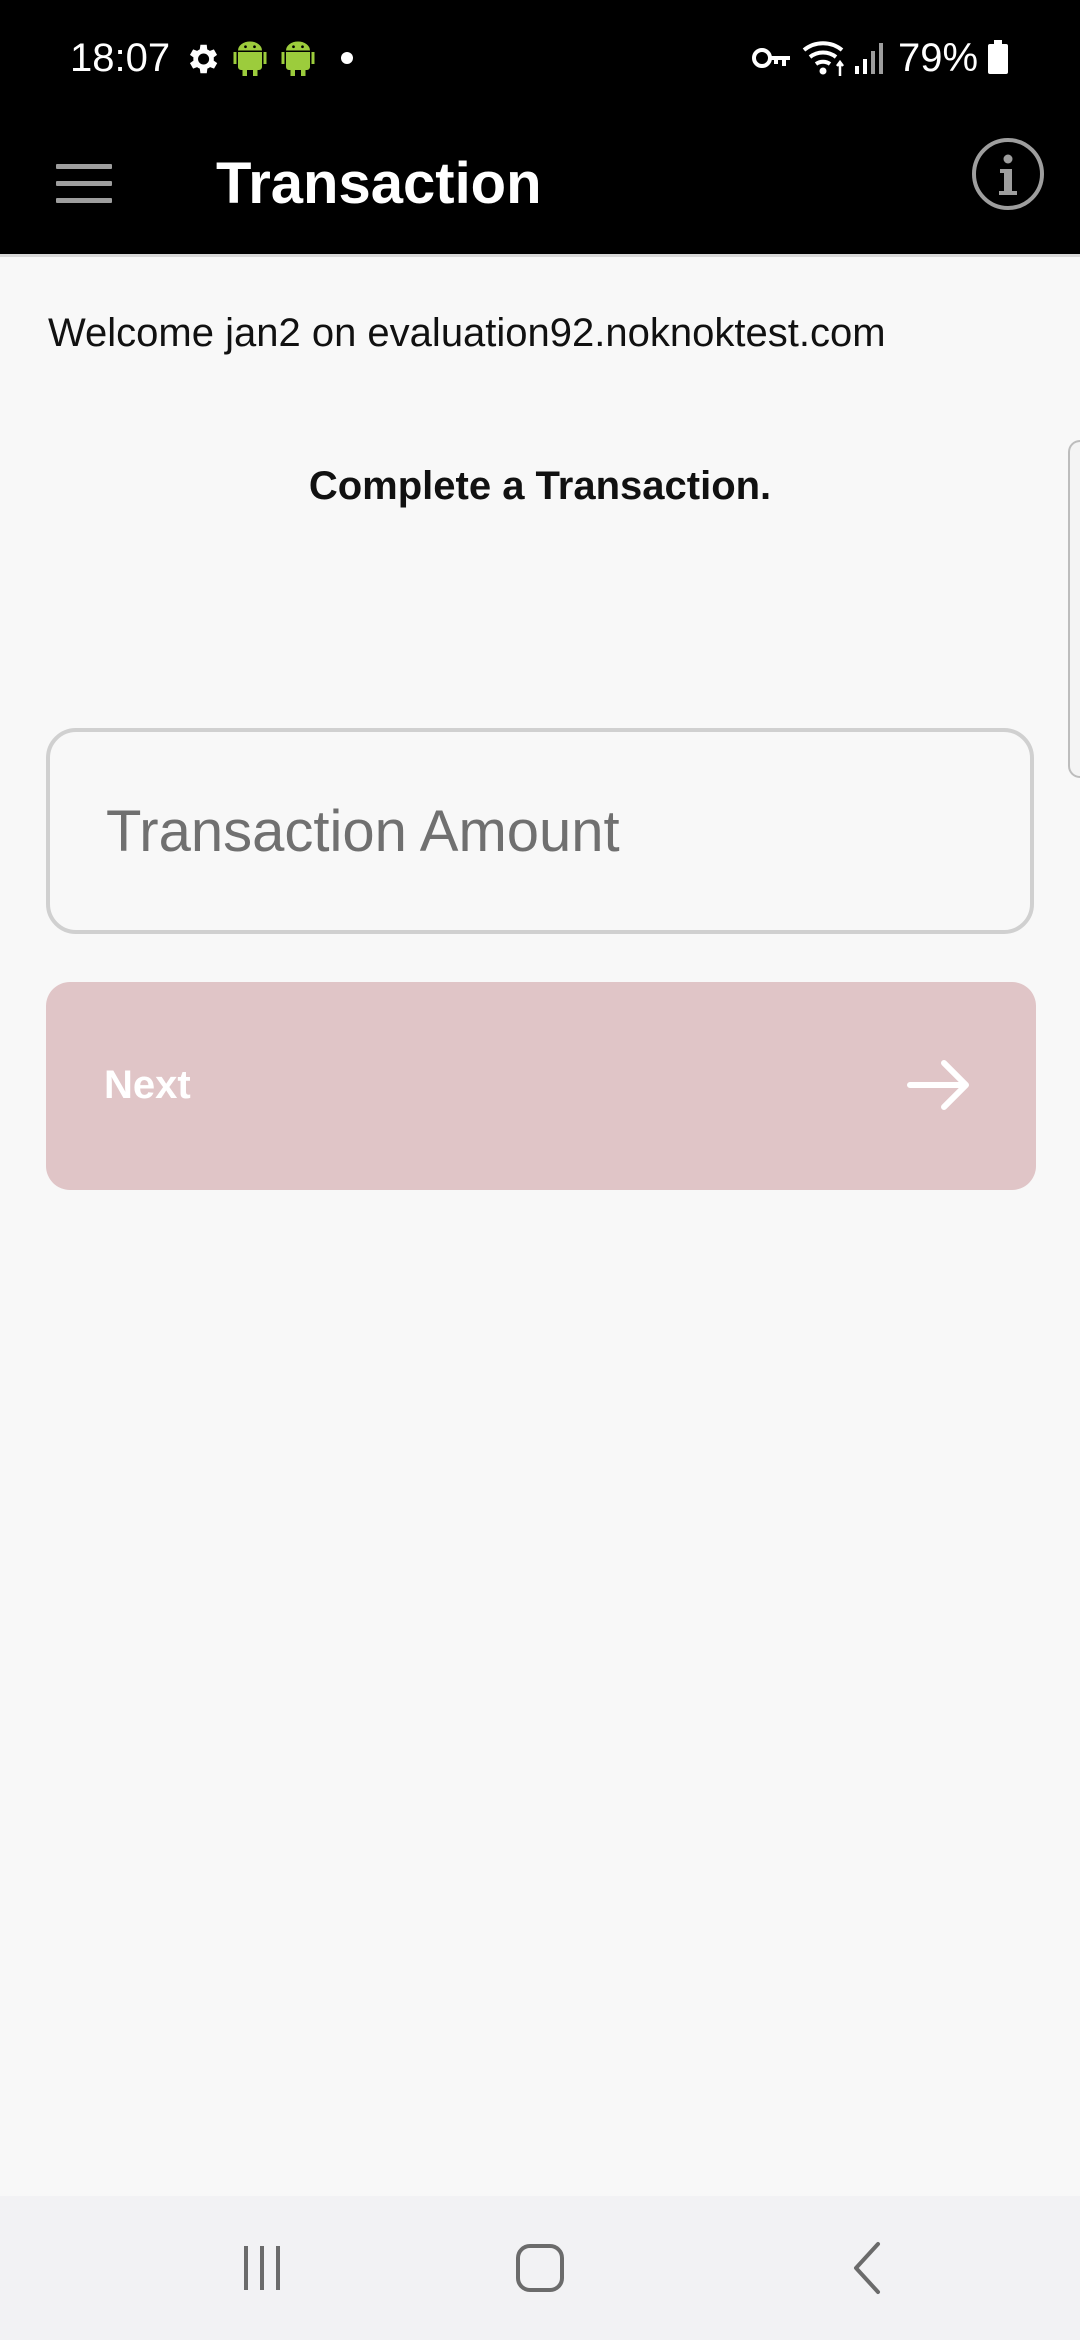 The height and width of the screenshot is (2340, 1080). What do you see at coordinates (347, 58) in the screenshot?
I see `notification-dot-icon` at bounding box center [347, 58].